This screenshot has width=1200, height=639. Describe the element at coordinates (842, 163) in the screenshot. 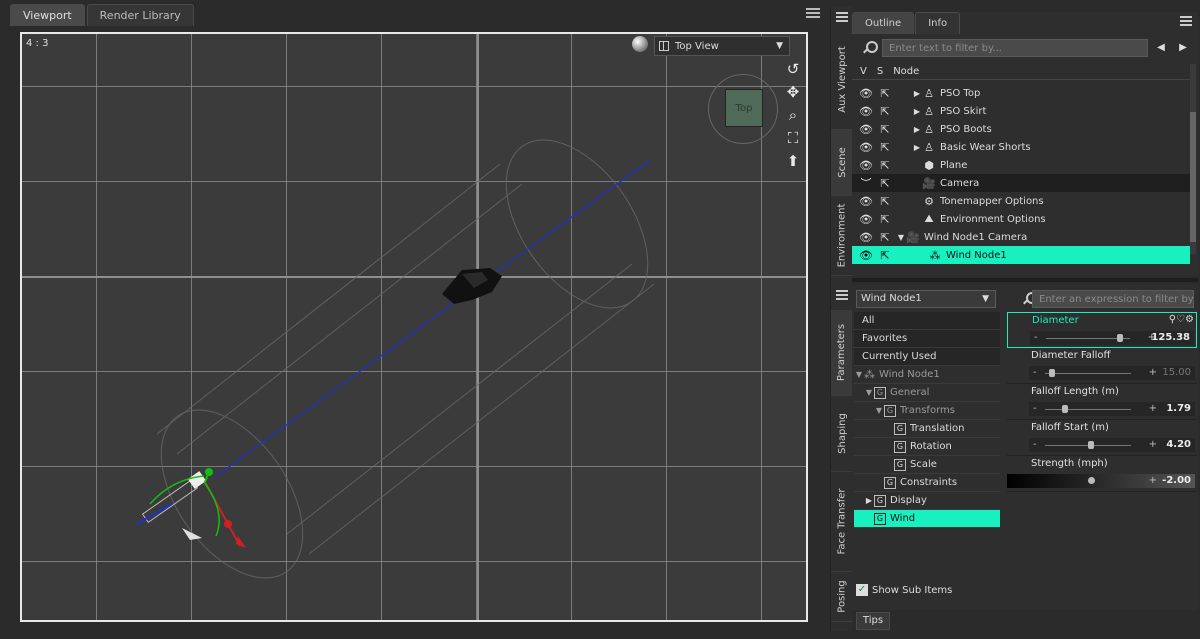

I see `tab-scene: Scene` at that location.